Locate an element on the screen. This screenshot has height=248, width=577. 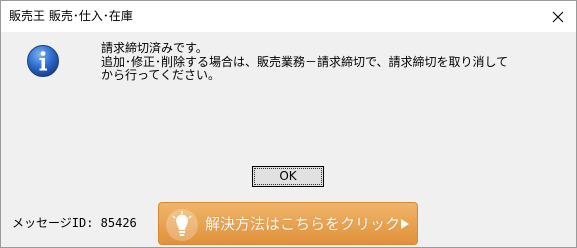
info-icon is located at coordinates (43, 61).